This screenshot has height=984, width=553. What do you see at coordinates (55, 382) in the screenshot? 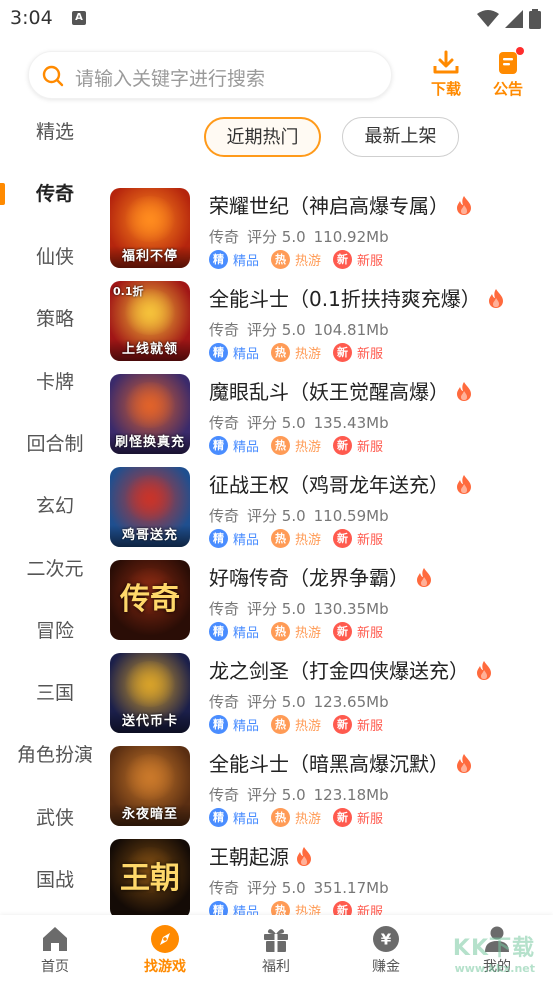
I see `category-card: 卡牌` at bounding box center [55, 382].